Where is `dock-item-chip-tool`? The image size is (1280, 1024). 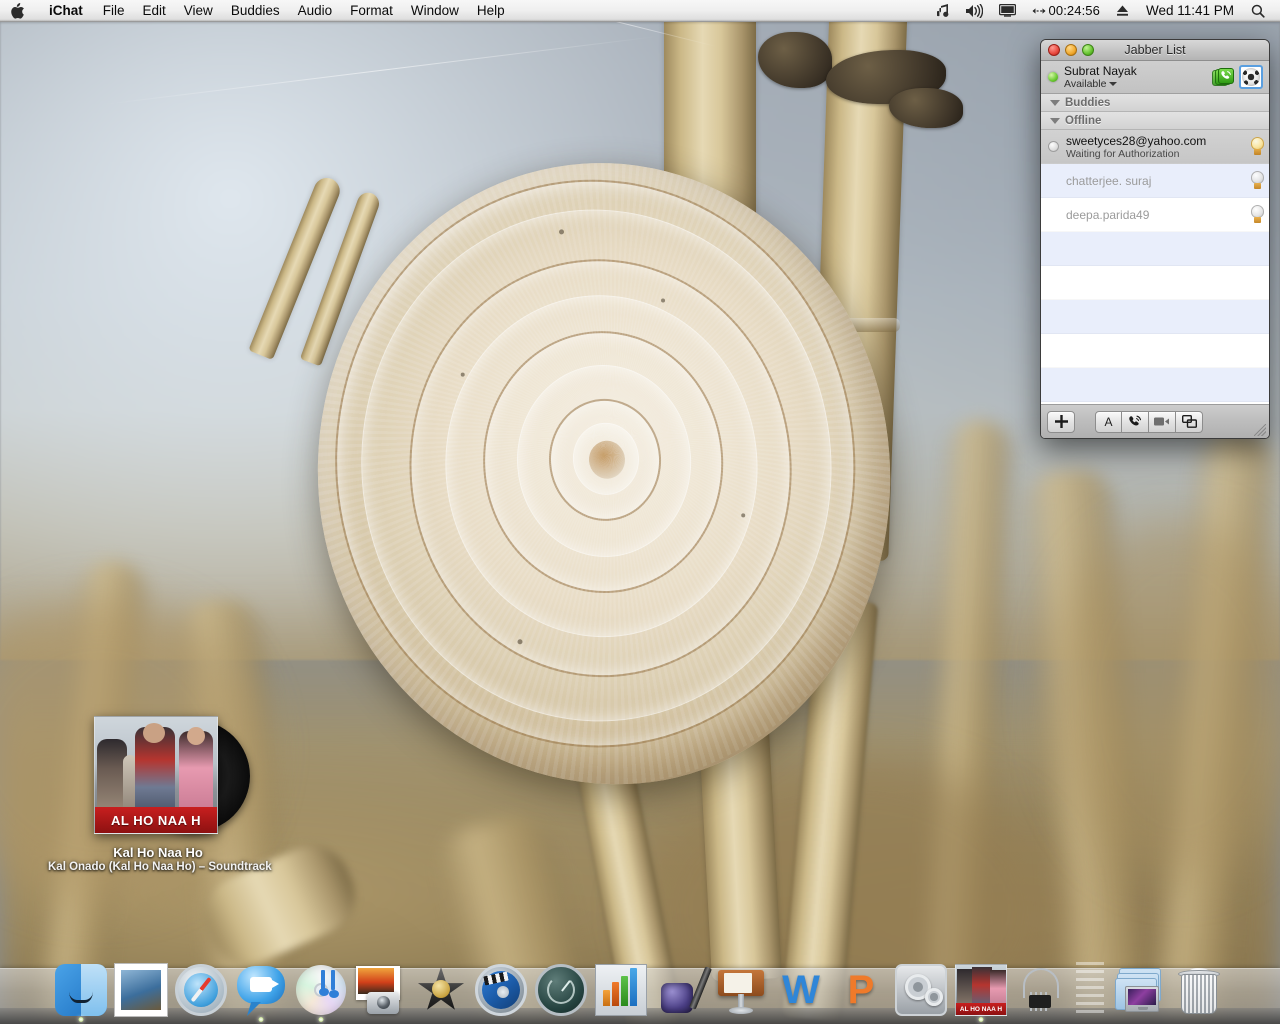 dock-item-chip-tool is located at coordinates (1041, 985).